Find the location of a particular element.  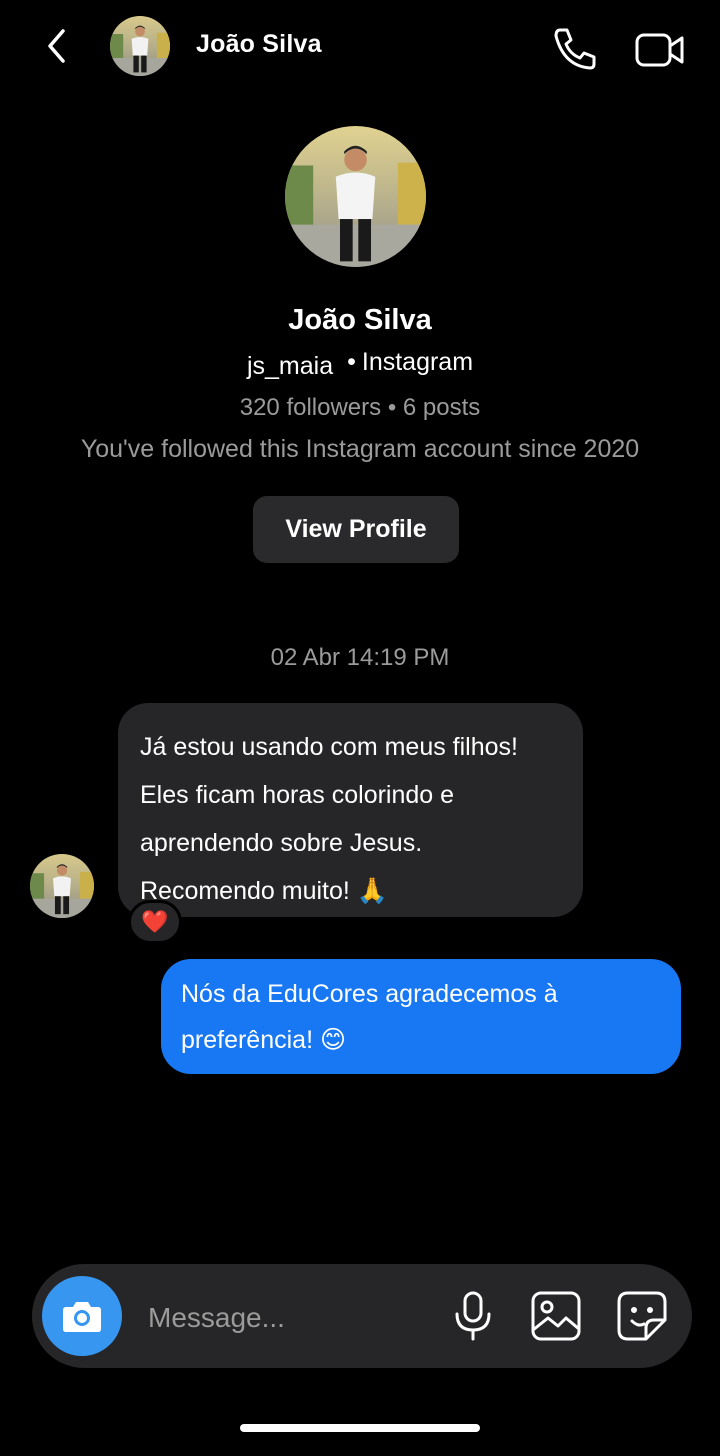

back-button is located at coordinates (56, 46).